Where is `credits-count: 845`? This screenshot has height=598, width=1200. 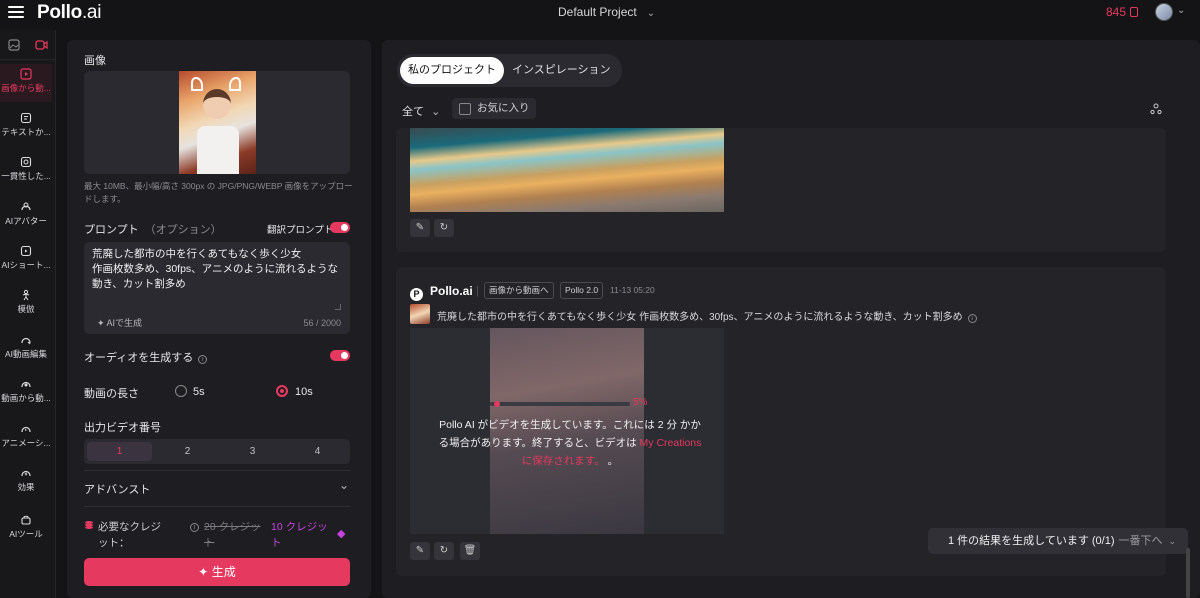 credits-count: 845 is located at coordinates (1116, 12).